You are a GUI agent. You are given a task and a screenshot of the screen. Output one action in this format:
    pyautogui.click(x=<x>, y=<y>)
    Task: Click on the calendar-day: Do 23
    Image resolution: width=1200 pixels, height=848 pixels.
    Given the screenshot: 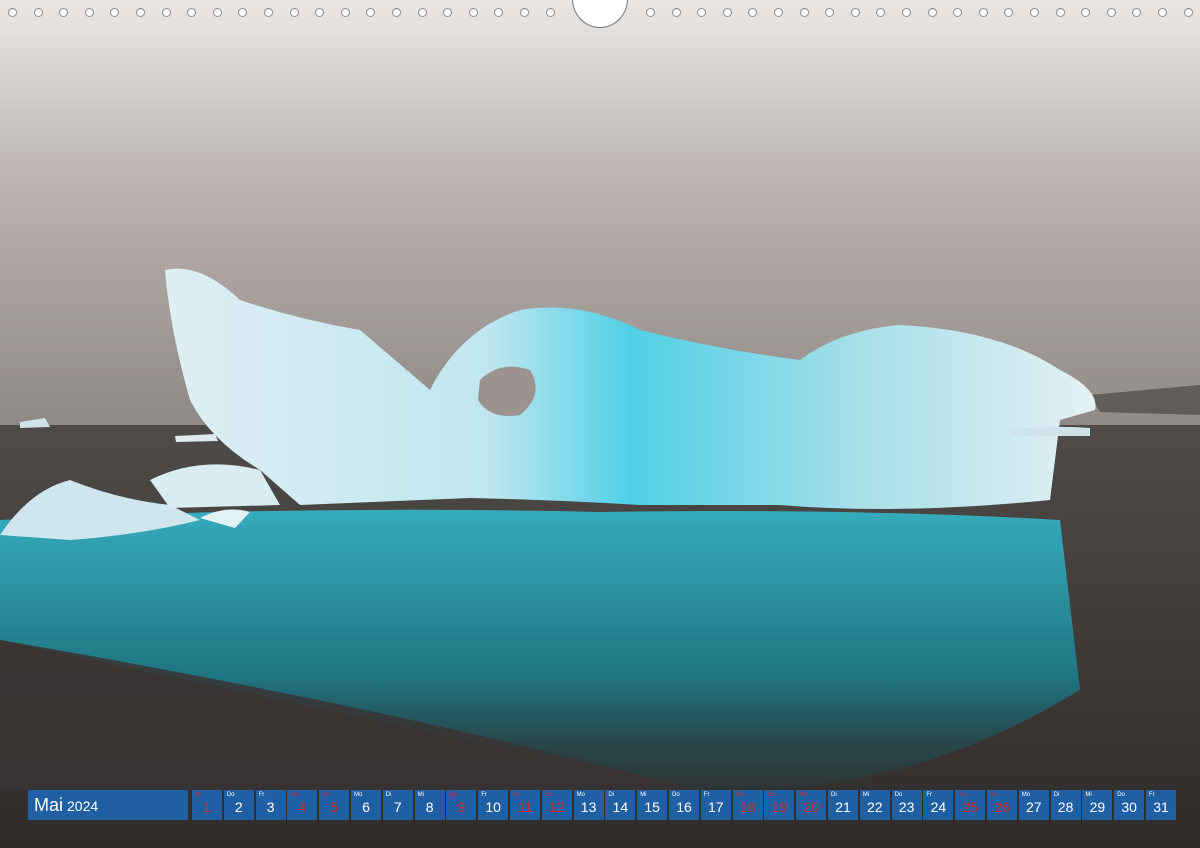 What is the action you would take?
    pyautogui.click(x=906, y=805)
    